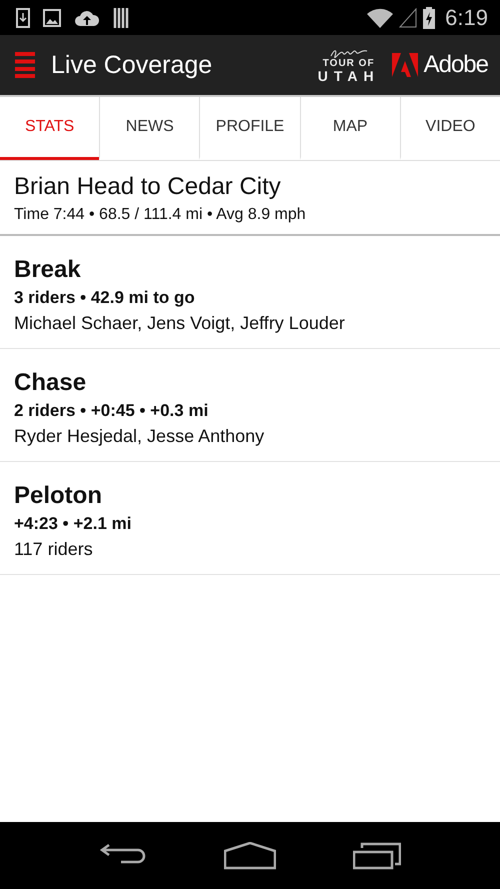  Describe the element at coordinates (377, 856) in the screenshot. I see `recents-icon` at that location.